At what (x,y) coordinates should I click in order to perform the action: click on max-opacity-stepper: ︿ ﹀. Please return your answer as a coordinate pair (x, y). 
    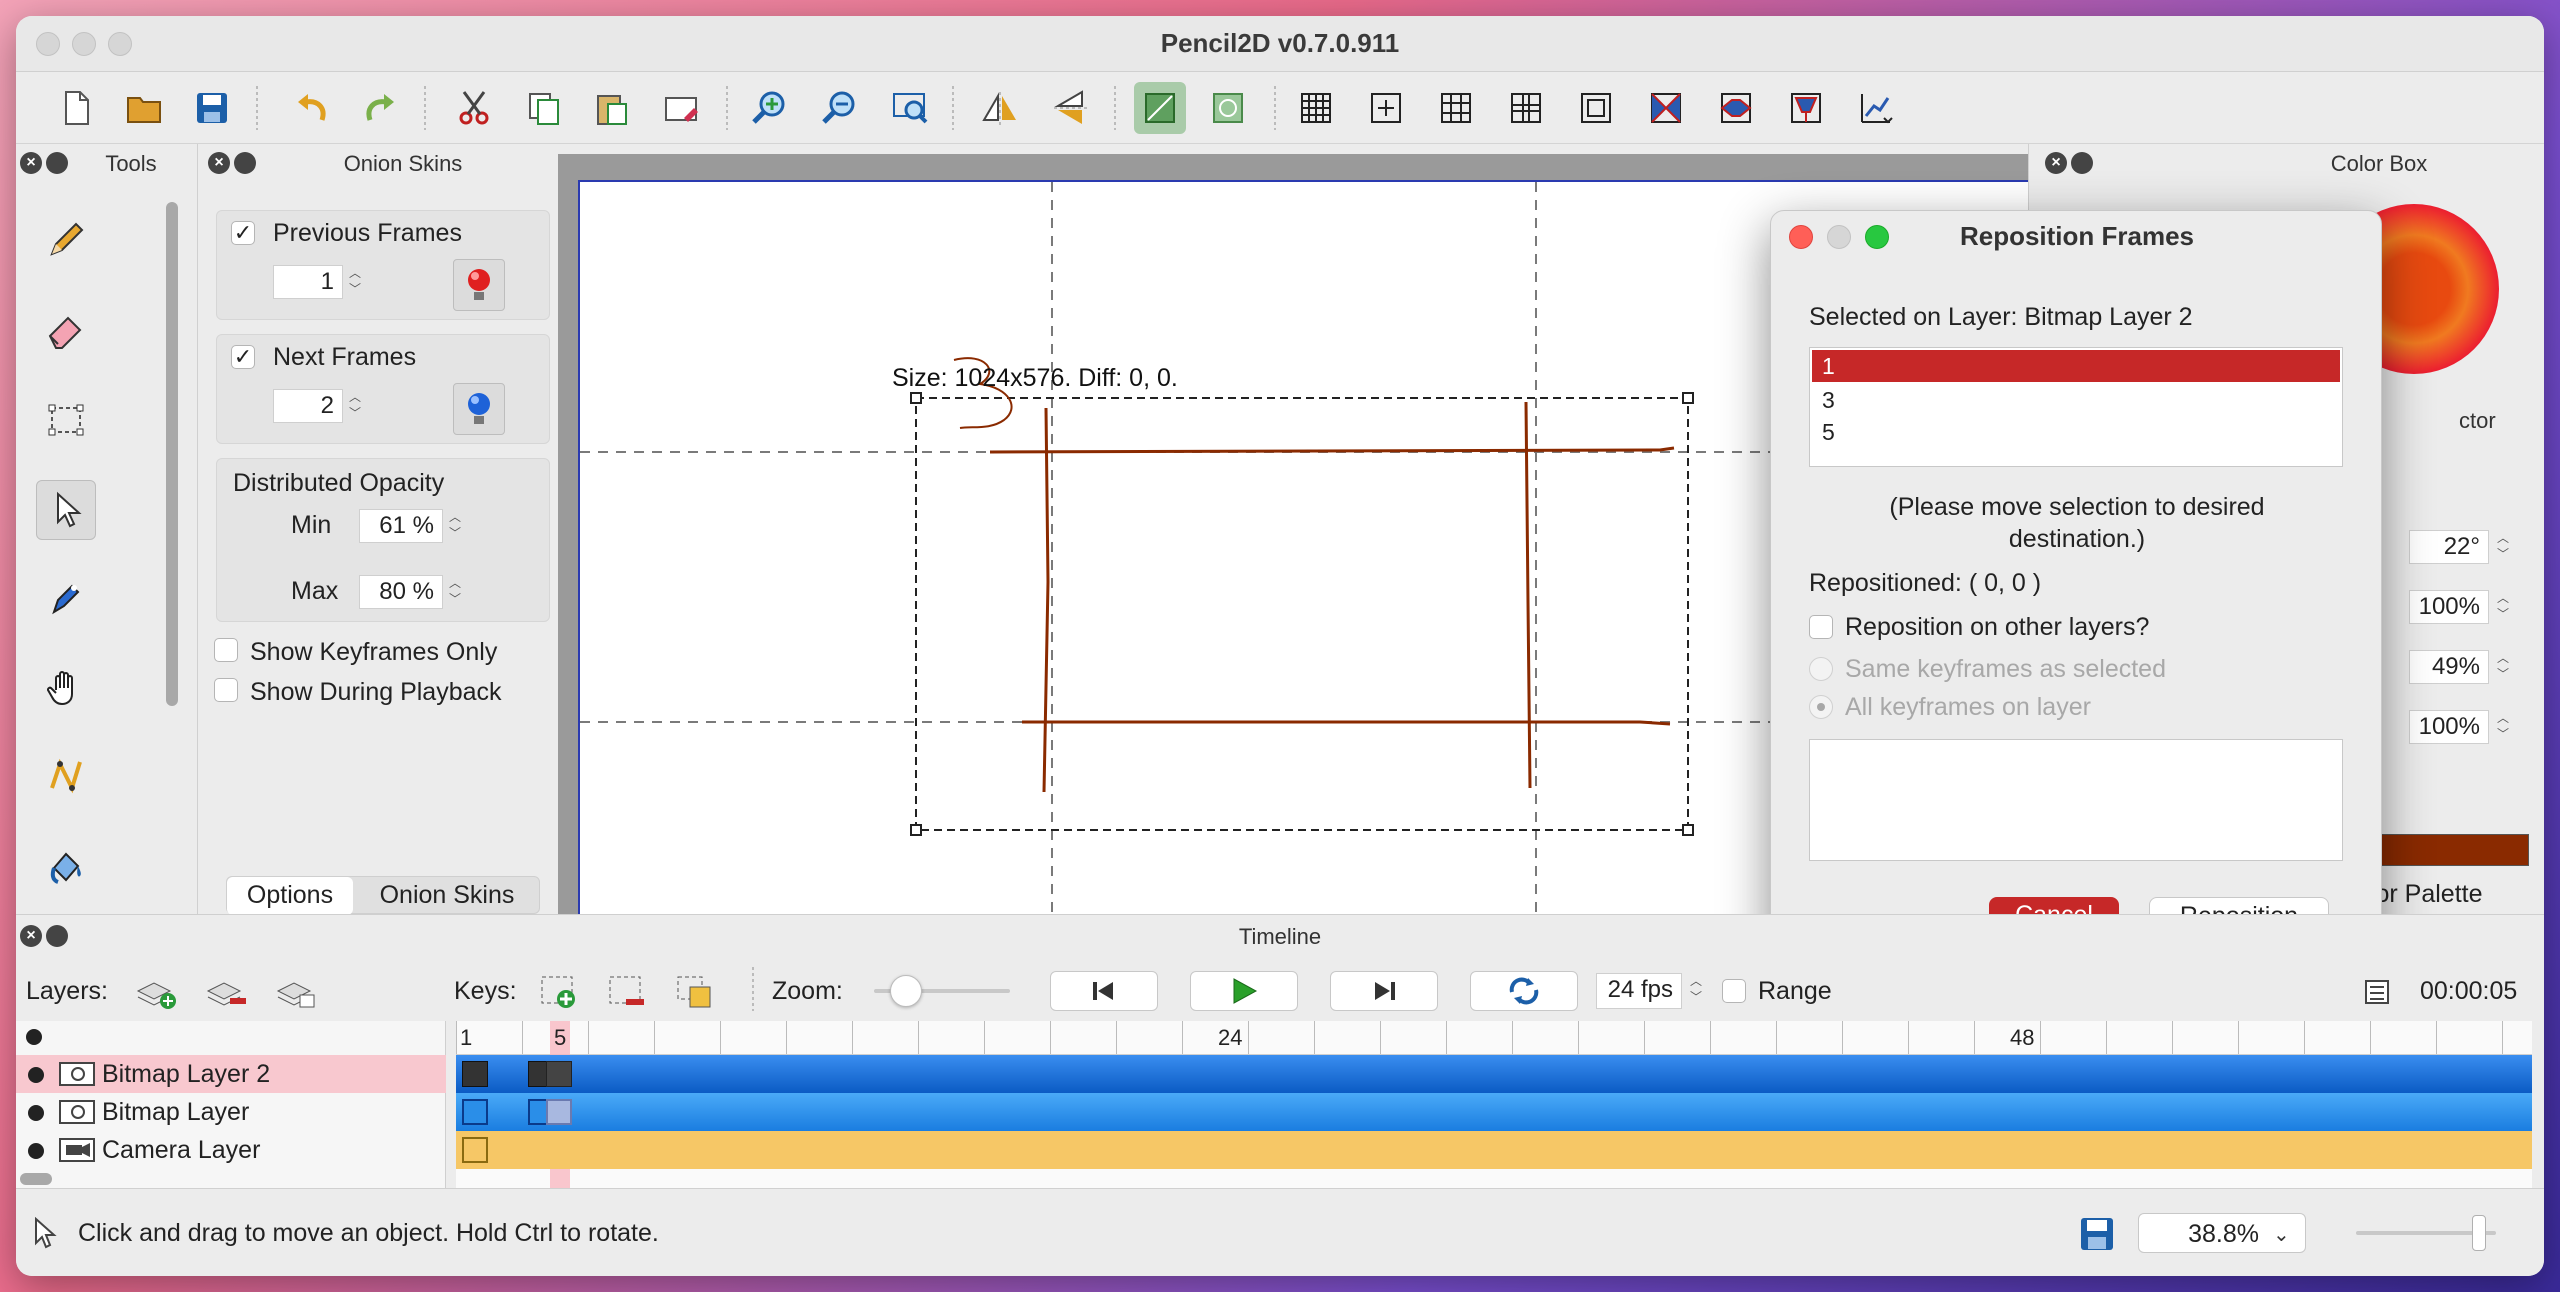
    Looking at the image, I should click on (455, 592).